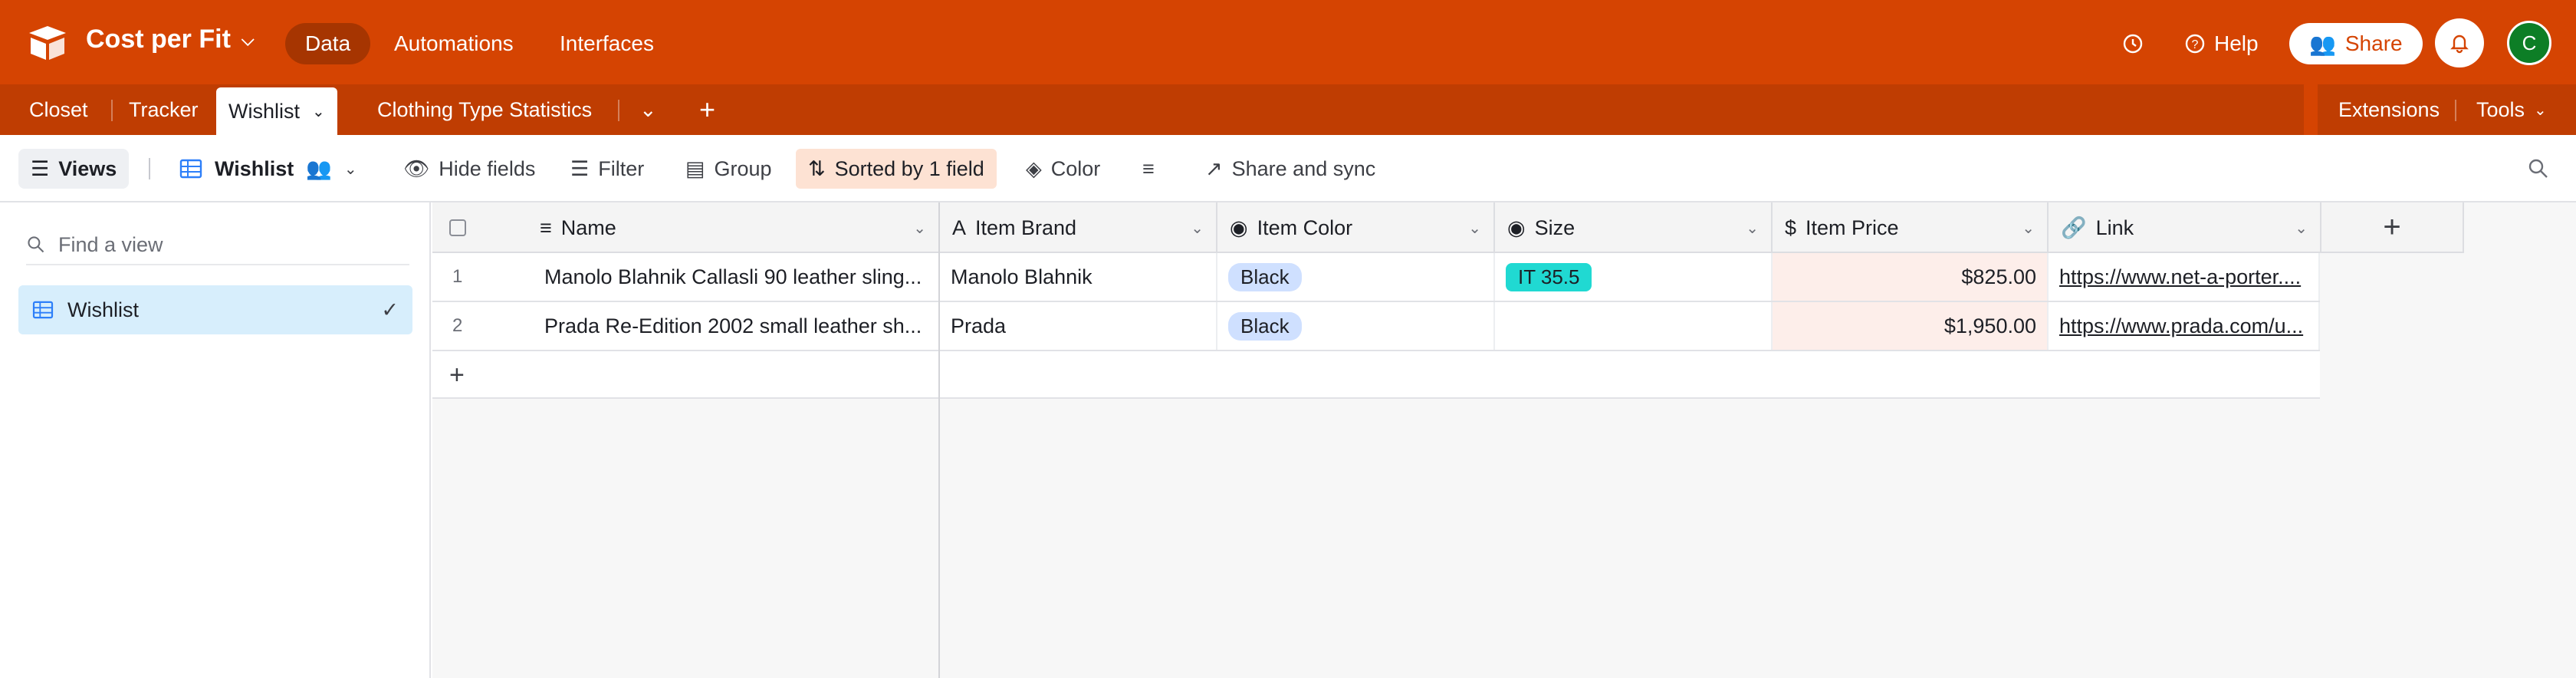  What do you see at coordinates (2459, 42) in the screenshot?
I see `notifications-bell-icon` at bounding box center [2459, 42].